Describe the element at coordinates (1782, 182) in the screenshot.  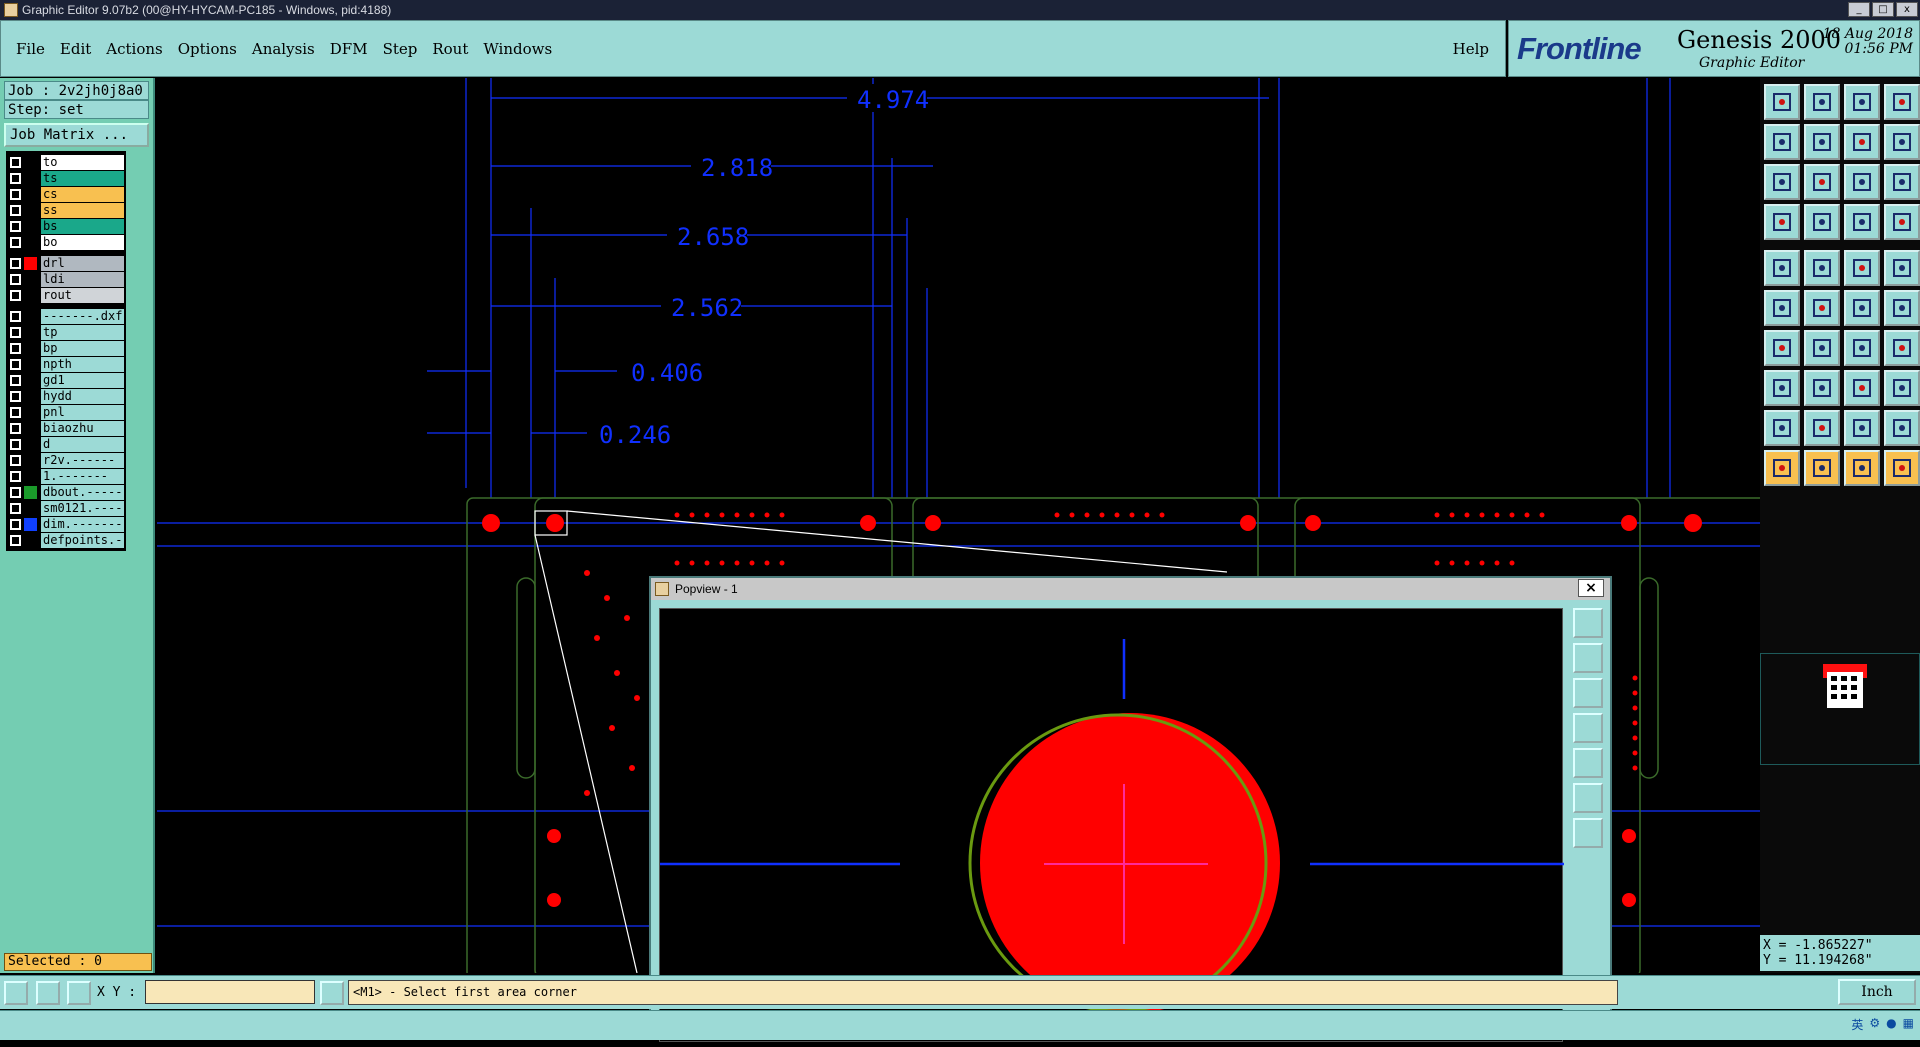
I see `fit-screen-tool-button` at that location.